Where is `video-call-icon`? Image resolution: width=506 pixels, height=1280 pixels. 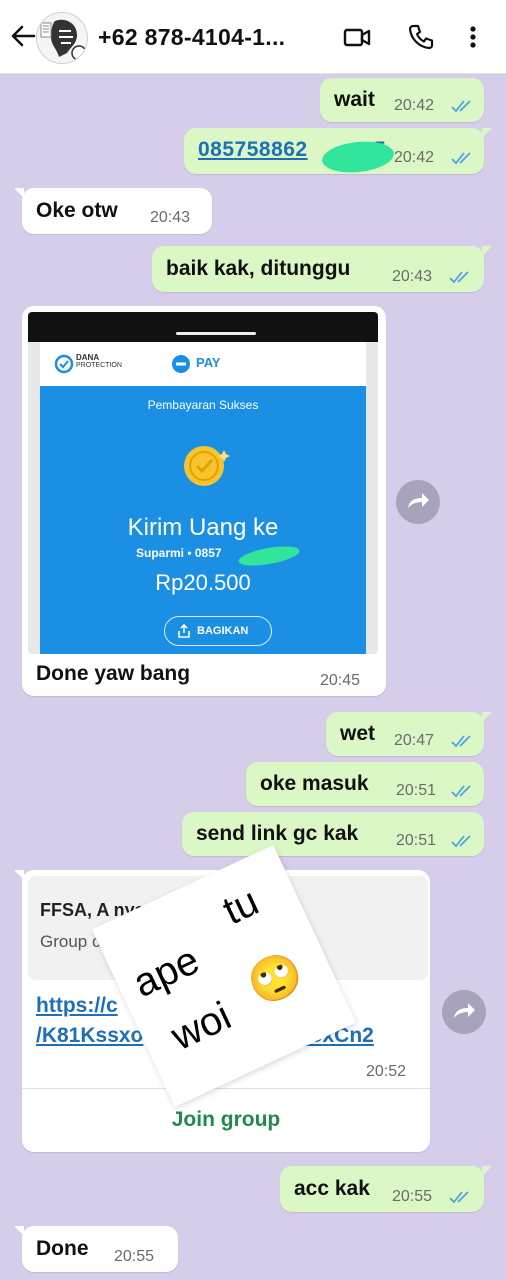 video-call-icon is located at coordinates (357, 37).